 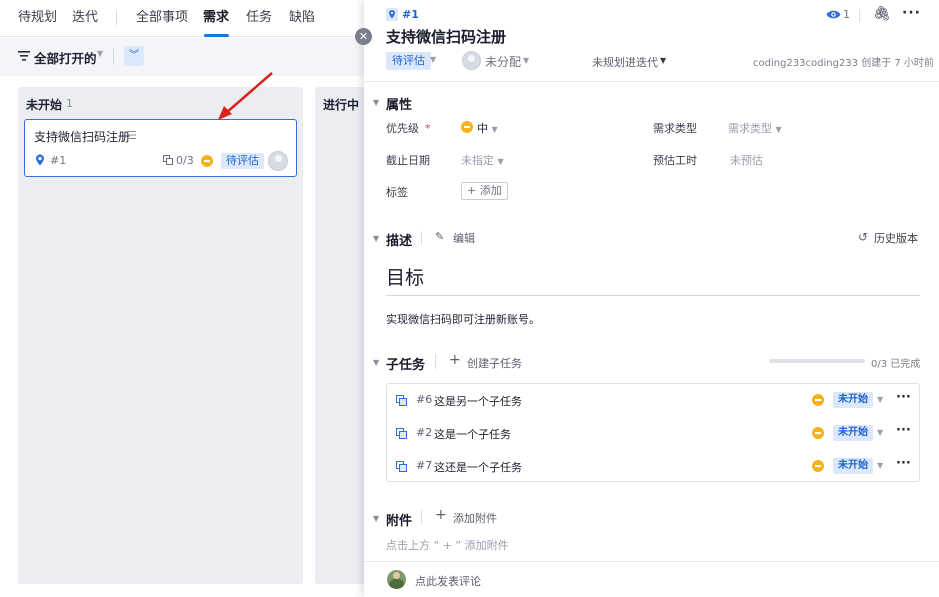 I want to click on top-navigation: 待规划 迭代 全部事项 需求 任务 缺陷, so click(x=182, y=18).